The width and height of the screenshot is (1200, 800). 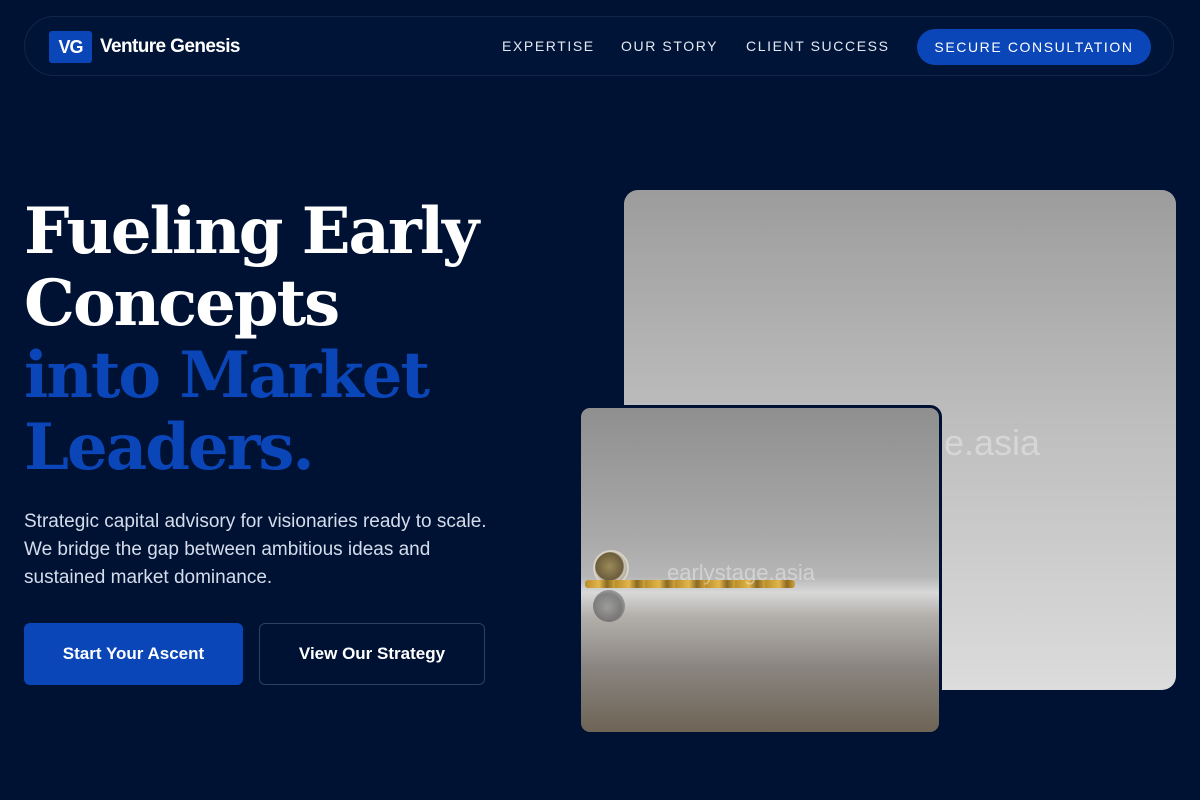 I want to click on secure-consultation-button: SECURE CONSULTATION, so click(x=1034, y=47).